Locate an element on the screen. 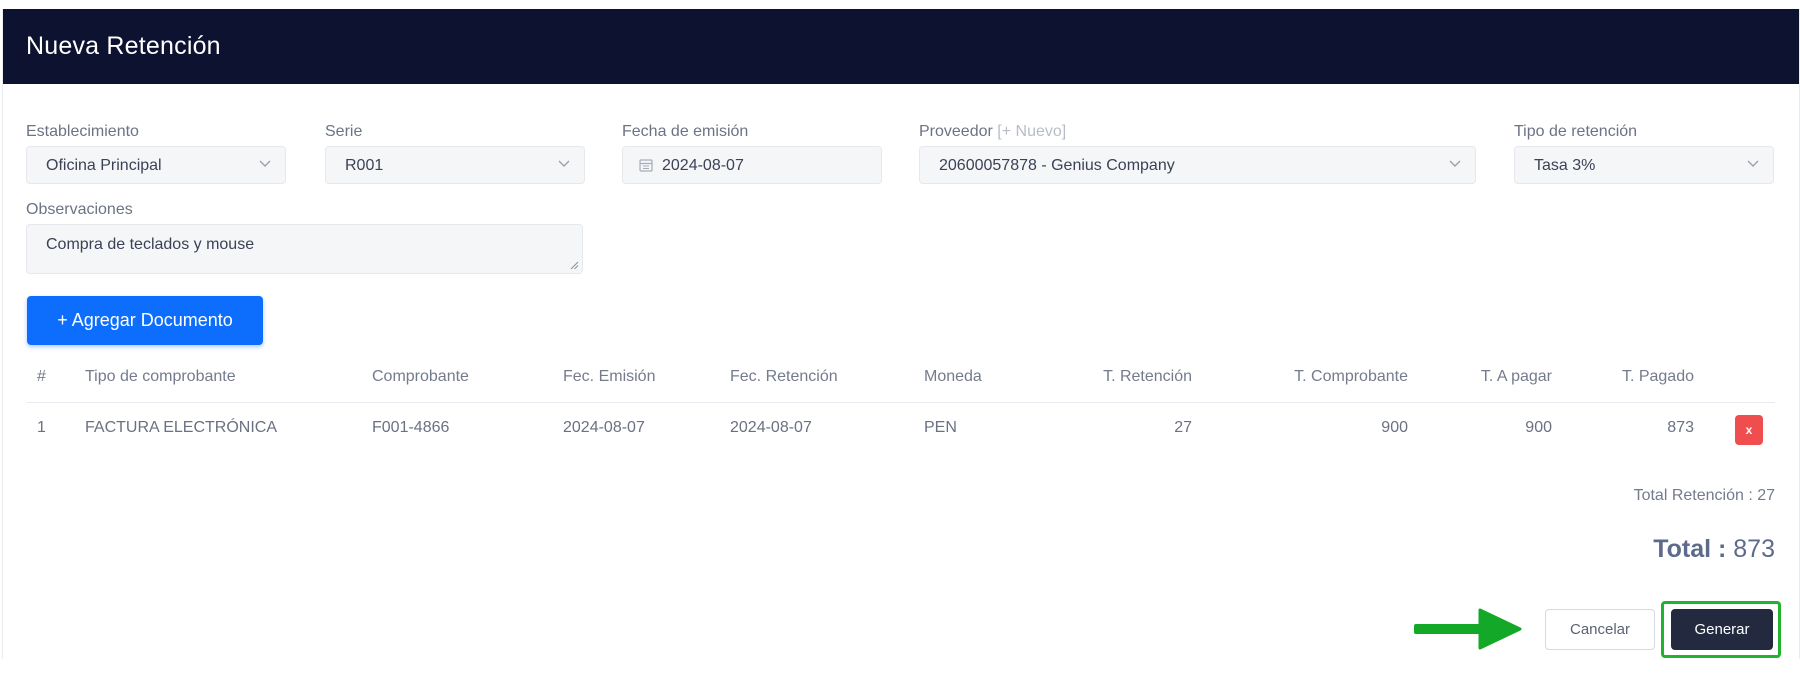 This screenshot has height=700, width=1800. table-cell: 873 is located at coordinates (1680, 427).